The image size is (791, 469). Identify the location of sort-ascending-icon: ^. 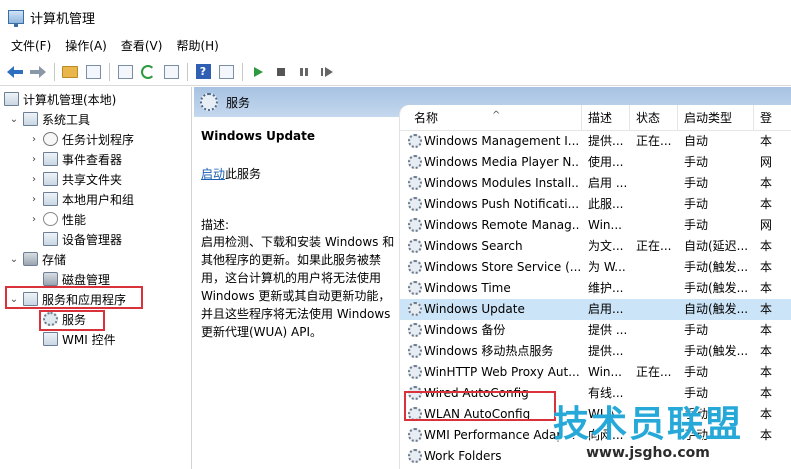
(496, 115).